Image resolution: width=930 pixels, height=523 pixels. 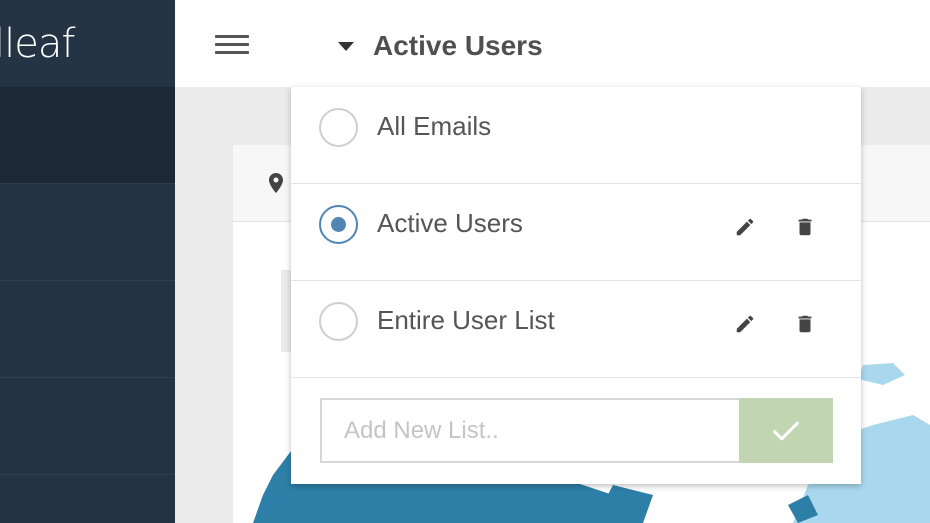 I want to click on list-option-active-users: Active Users, so click(x=576, y=232).